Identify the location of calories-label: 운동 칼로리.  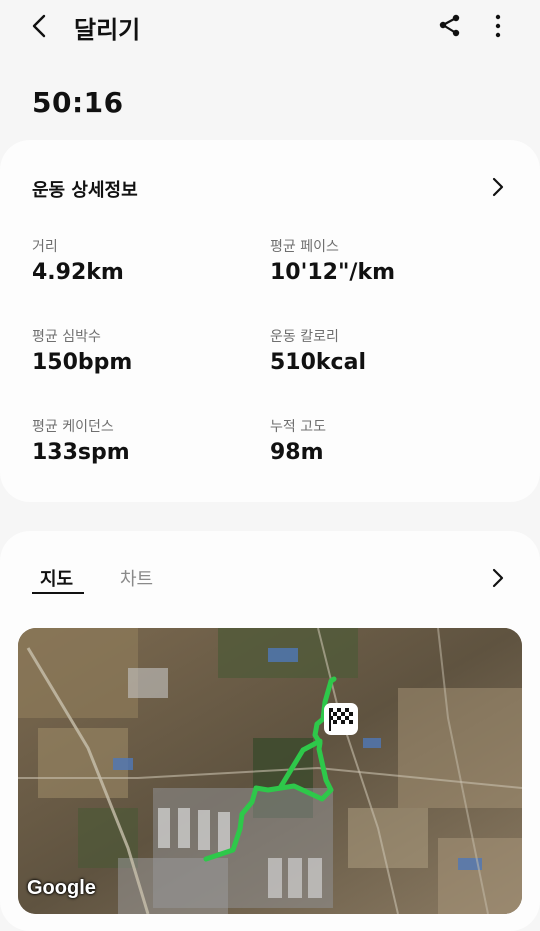
(304, 337).